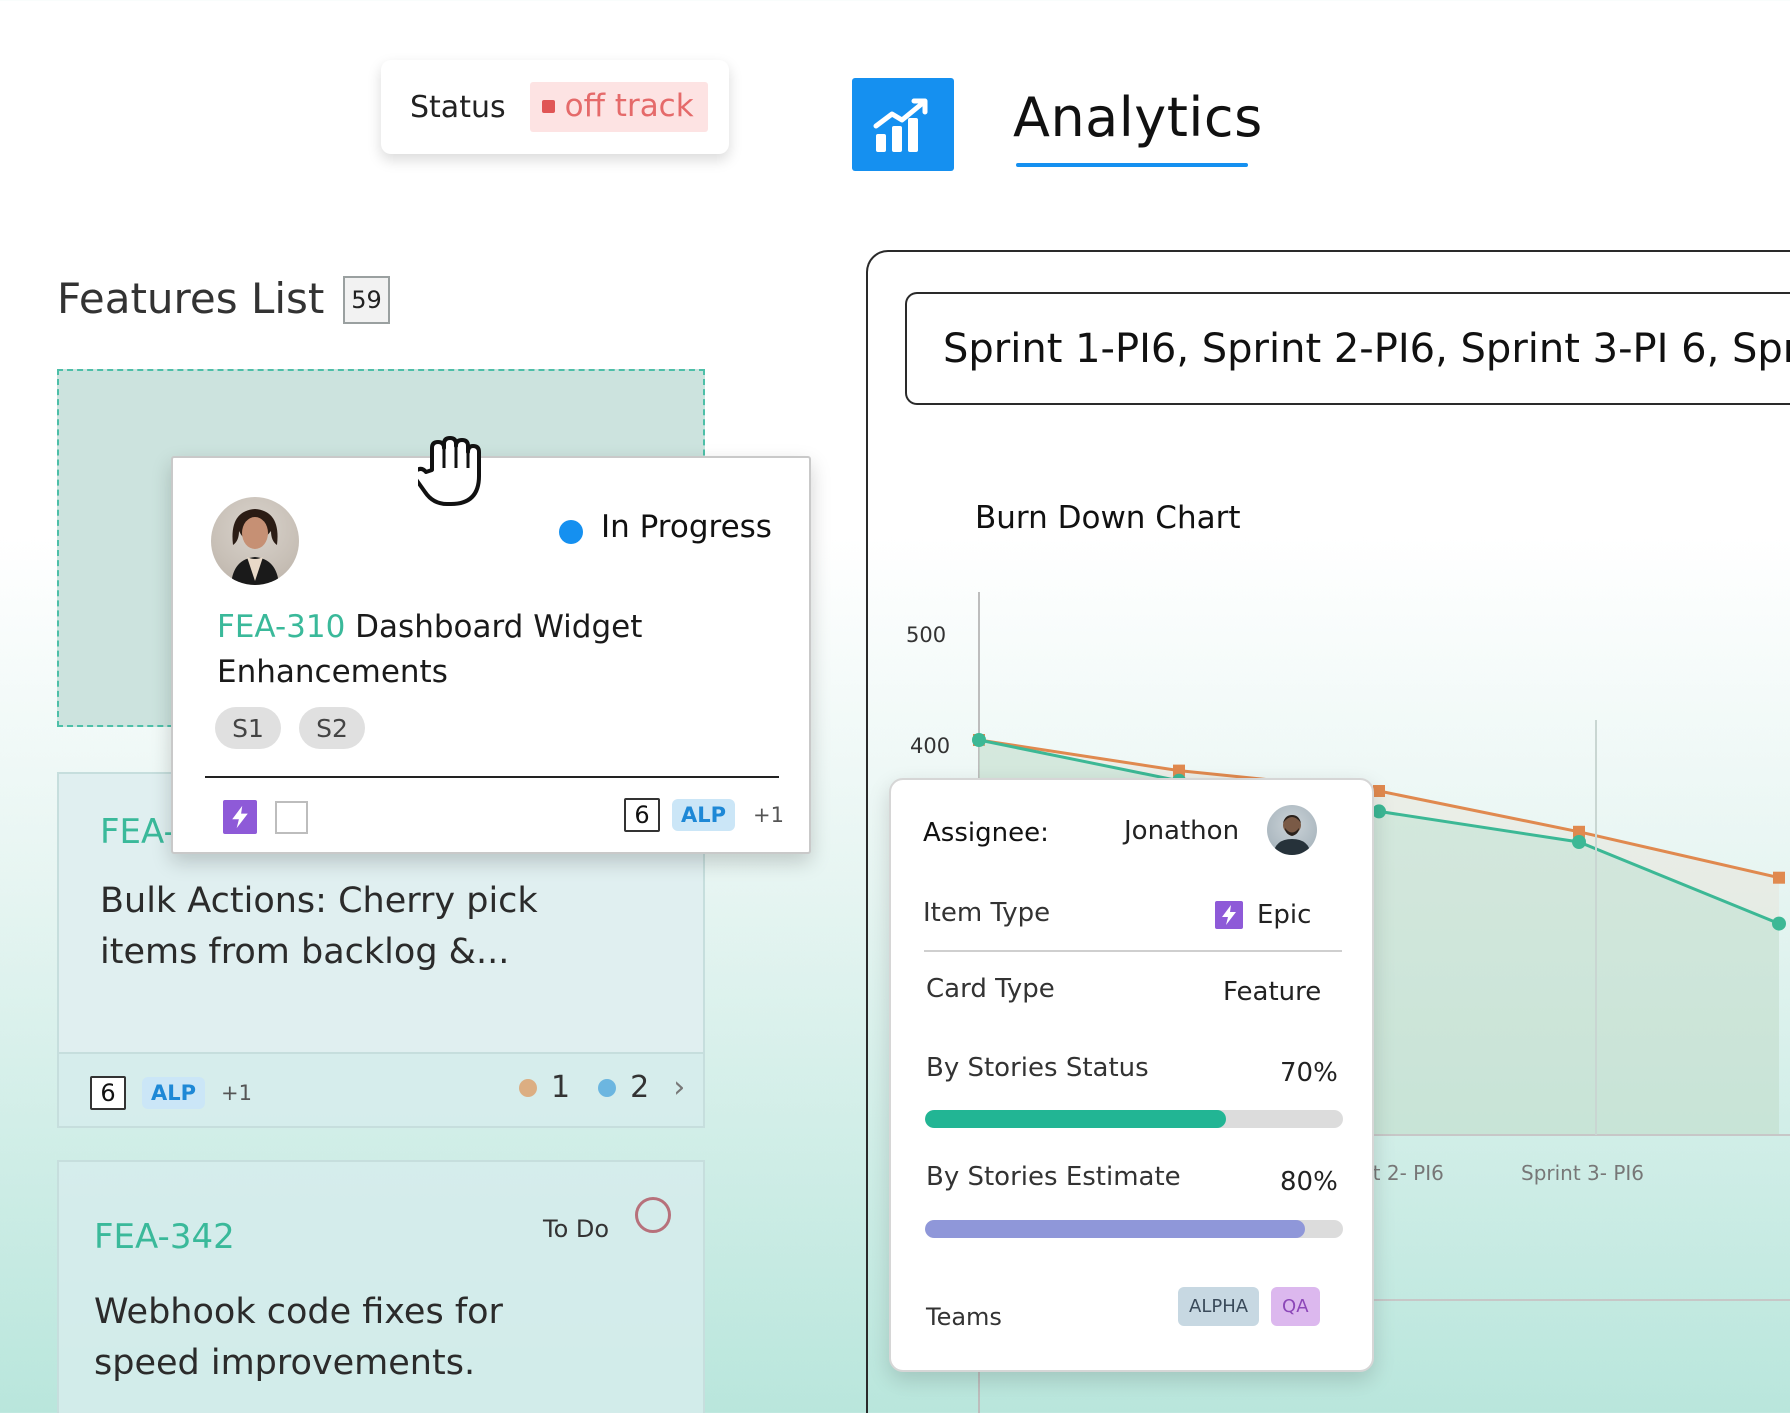  I want to click on card-type-value: Feature, so click(1272, 992).